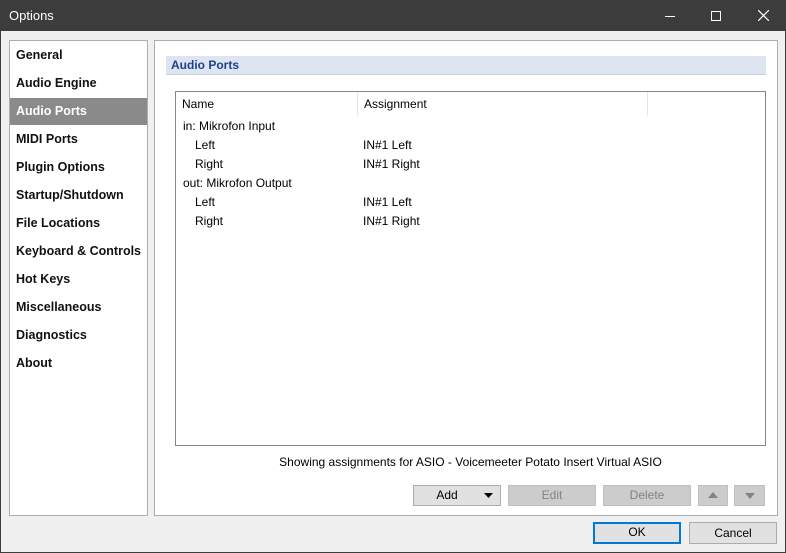 This screenshot has width=786, height=553. I want to click on delete-button: Delete, so click(647, 495).